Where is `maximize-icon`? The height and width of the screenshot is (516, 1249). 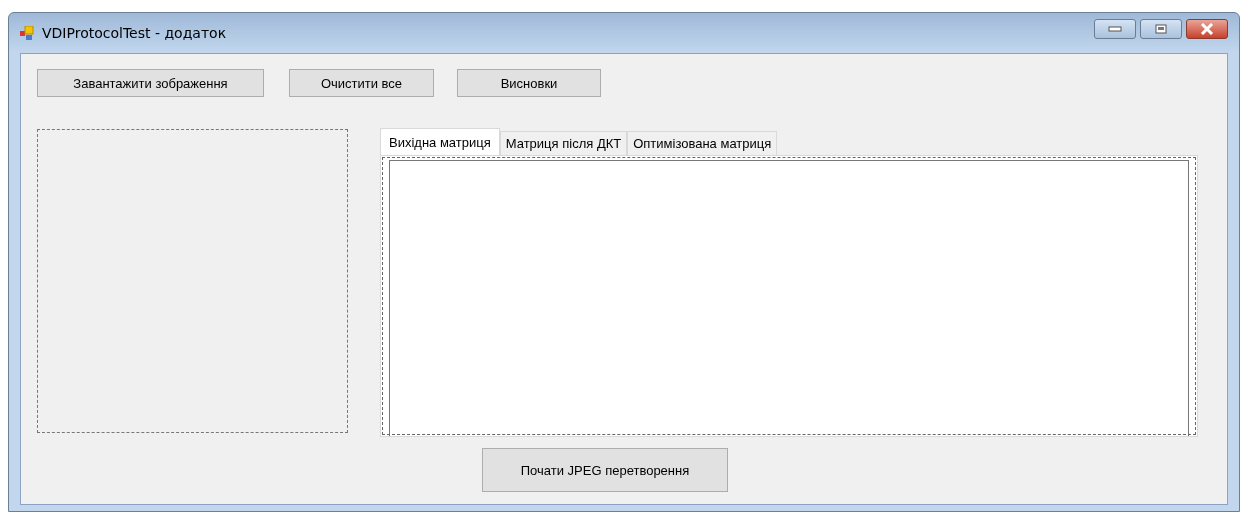 maximize-icon is located at coordinates (1161, 29).